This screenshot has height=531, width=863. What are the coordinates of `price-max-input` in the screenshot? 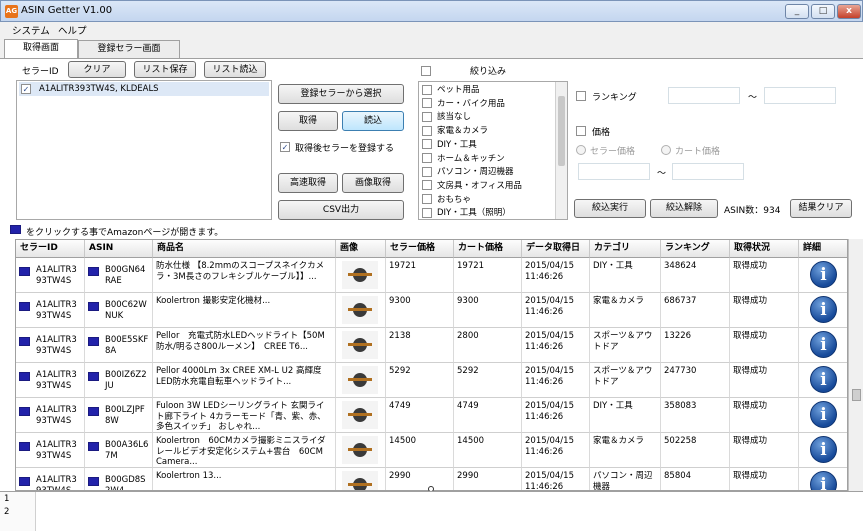 It's located at (708, 171).